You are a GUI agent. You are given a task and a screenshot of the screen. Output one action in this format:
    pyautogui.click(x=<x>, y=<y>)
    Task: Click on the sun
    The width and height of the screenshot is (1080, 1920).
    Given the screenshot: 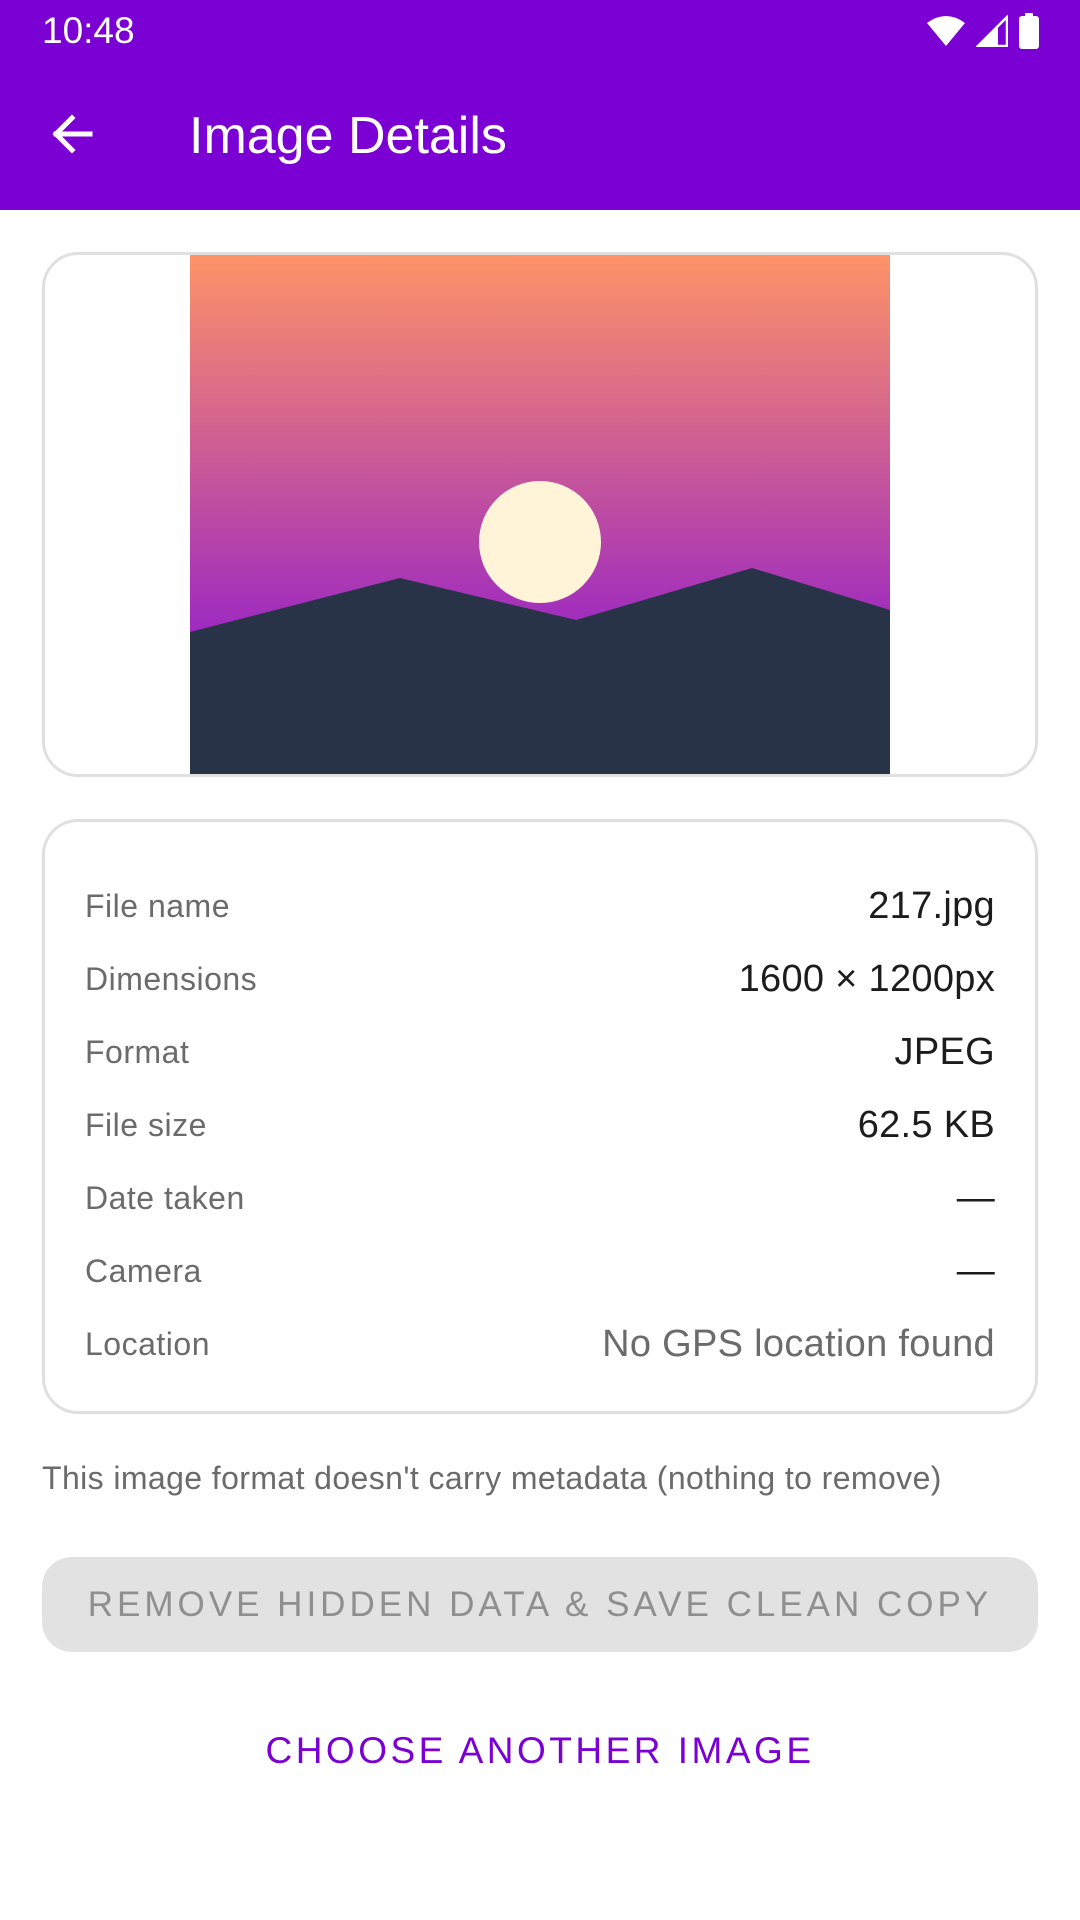 What is the action you would take?
    pyautogui.click(x=540, y=542)
    